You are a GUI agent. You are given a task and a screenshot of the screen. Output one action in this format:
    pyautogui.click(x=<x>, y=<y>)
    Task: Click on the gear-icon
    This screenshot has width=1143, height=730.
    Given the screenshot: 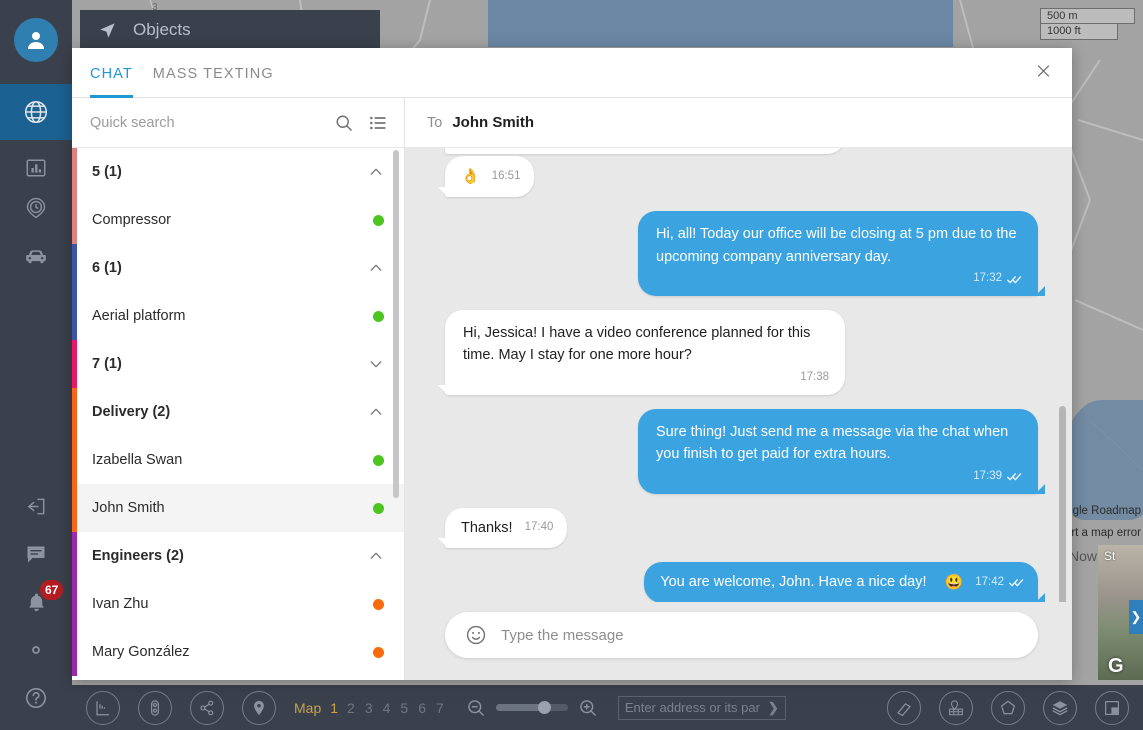 What is the action you would take?
    pyautogui.click(x=36, y=650)
    